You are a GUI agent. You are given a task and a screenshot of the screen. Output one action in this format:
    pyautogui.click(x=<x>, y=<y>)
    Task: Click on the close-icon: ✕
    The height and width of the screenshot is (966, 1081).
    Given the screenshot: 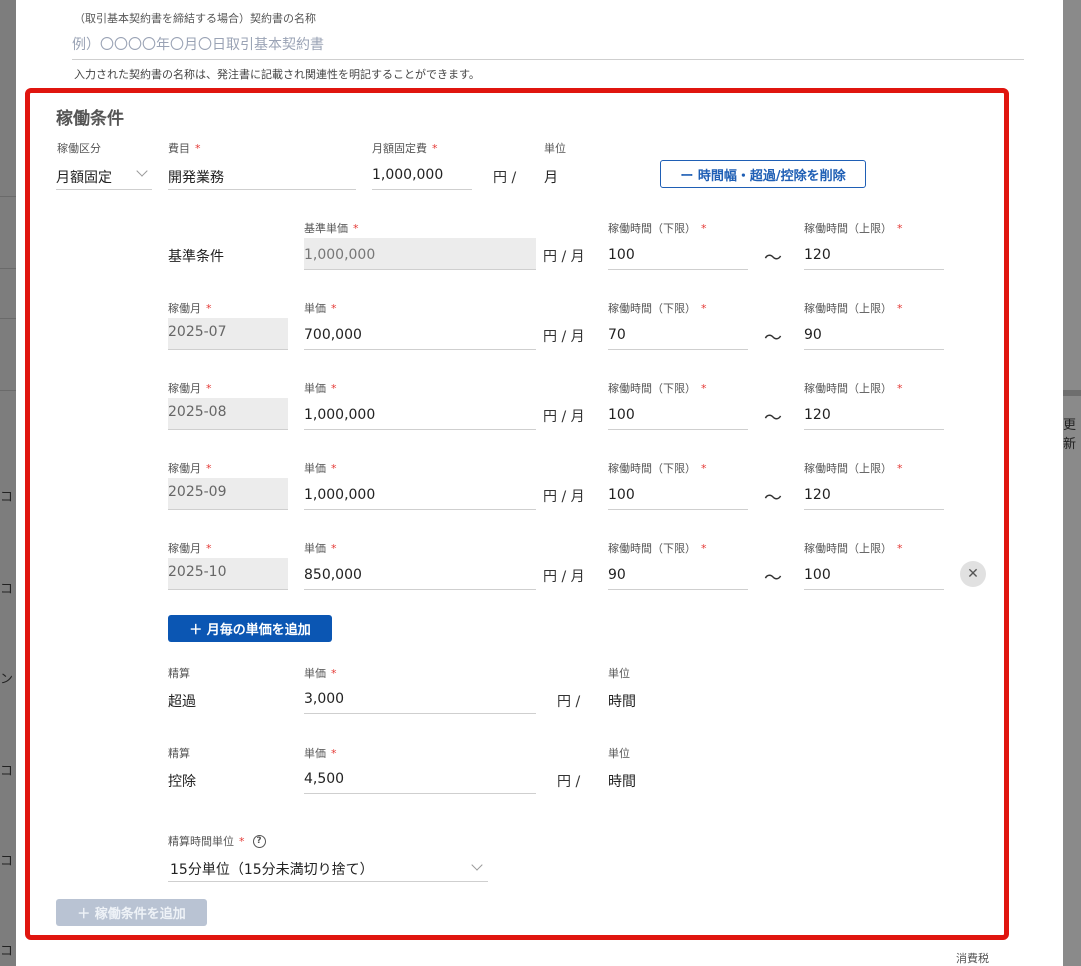 What is the action you would take?
    pyautogui.click(x=973, y=574)
    